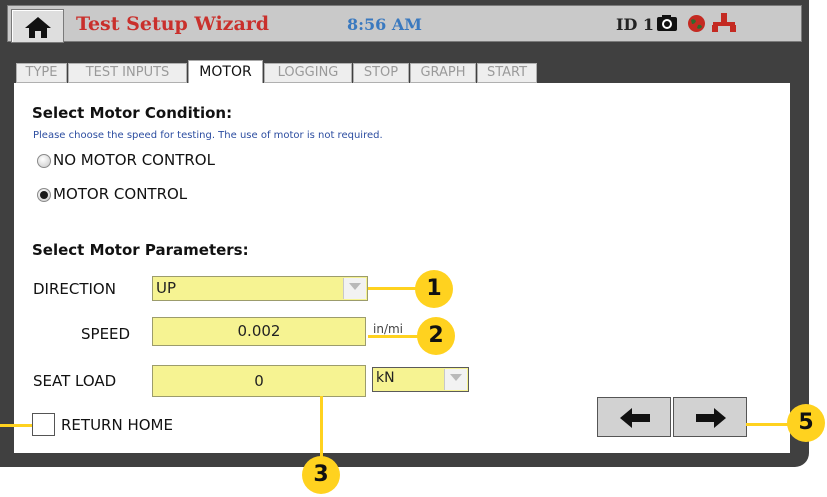  I want to click on callout-1-line, so click(393, 288).